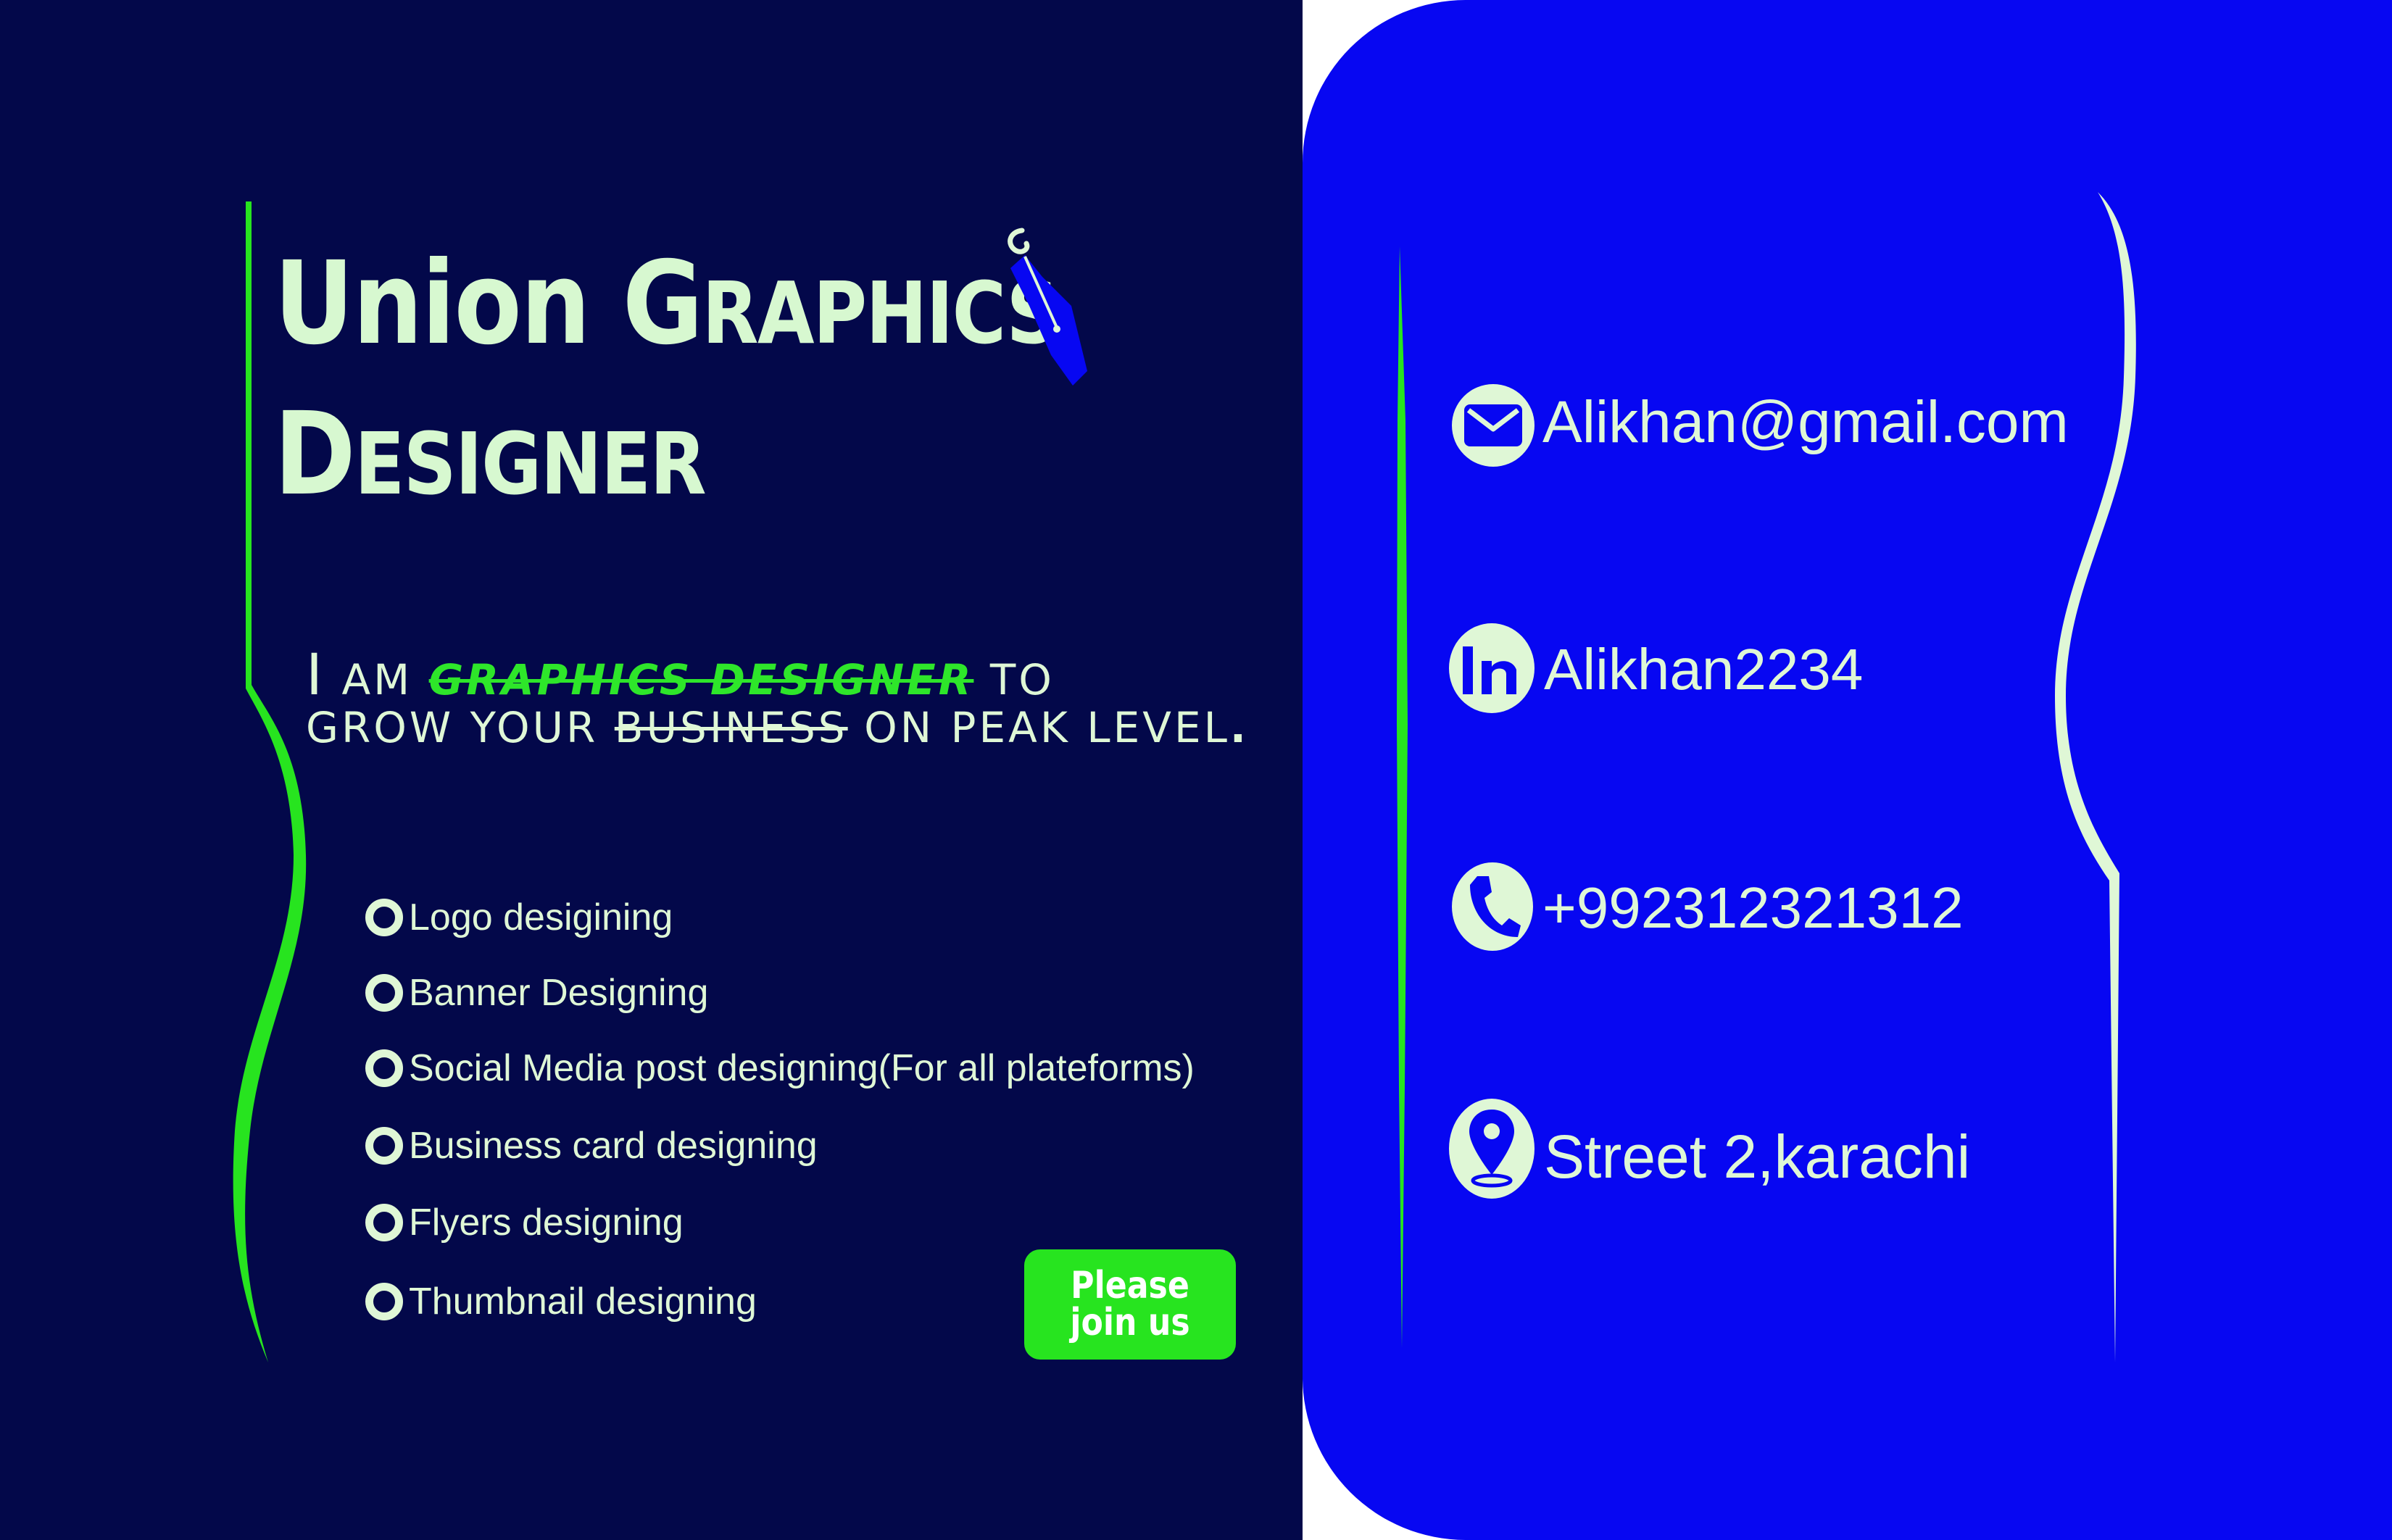 The width and height of the screenshot is (2392, 1540). What do you see at coordinates (1492, 668) in the screenshot?
I see `linkedin-icon` at bounding box center [1492, 668].